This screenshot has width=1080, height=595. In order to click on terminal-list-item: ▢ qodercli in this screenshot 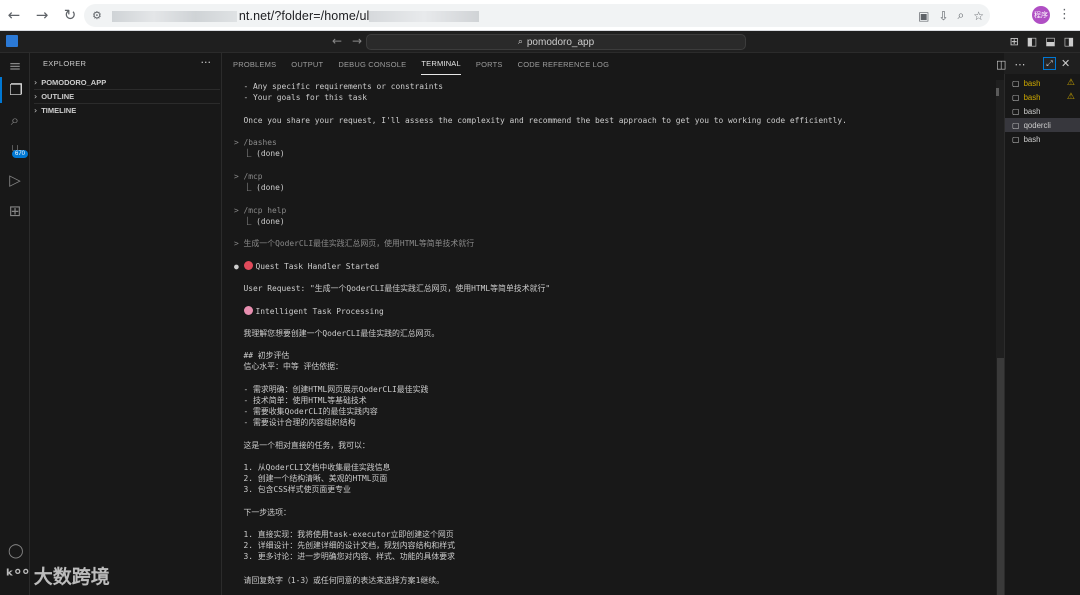, I will do `click(1042, 125)`.